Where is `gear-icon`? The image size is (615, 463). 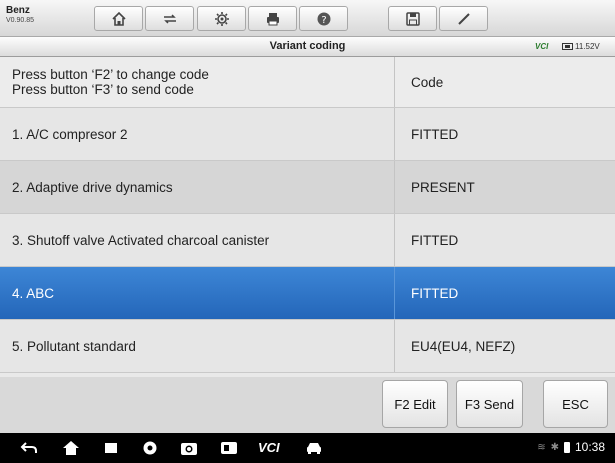
gear-icon is located at coordinates (221, 18).